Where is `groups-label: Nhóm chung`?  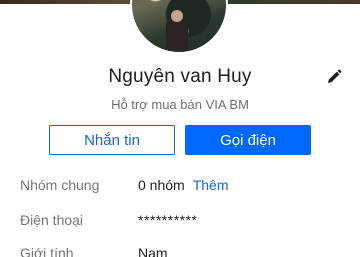
groups-label: Nhóm chung is located at coordinates (60, 185).